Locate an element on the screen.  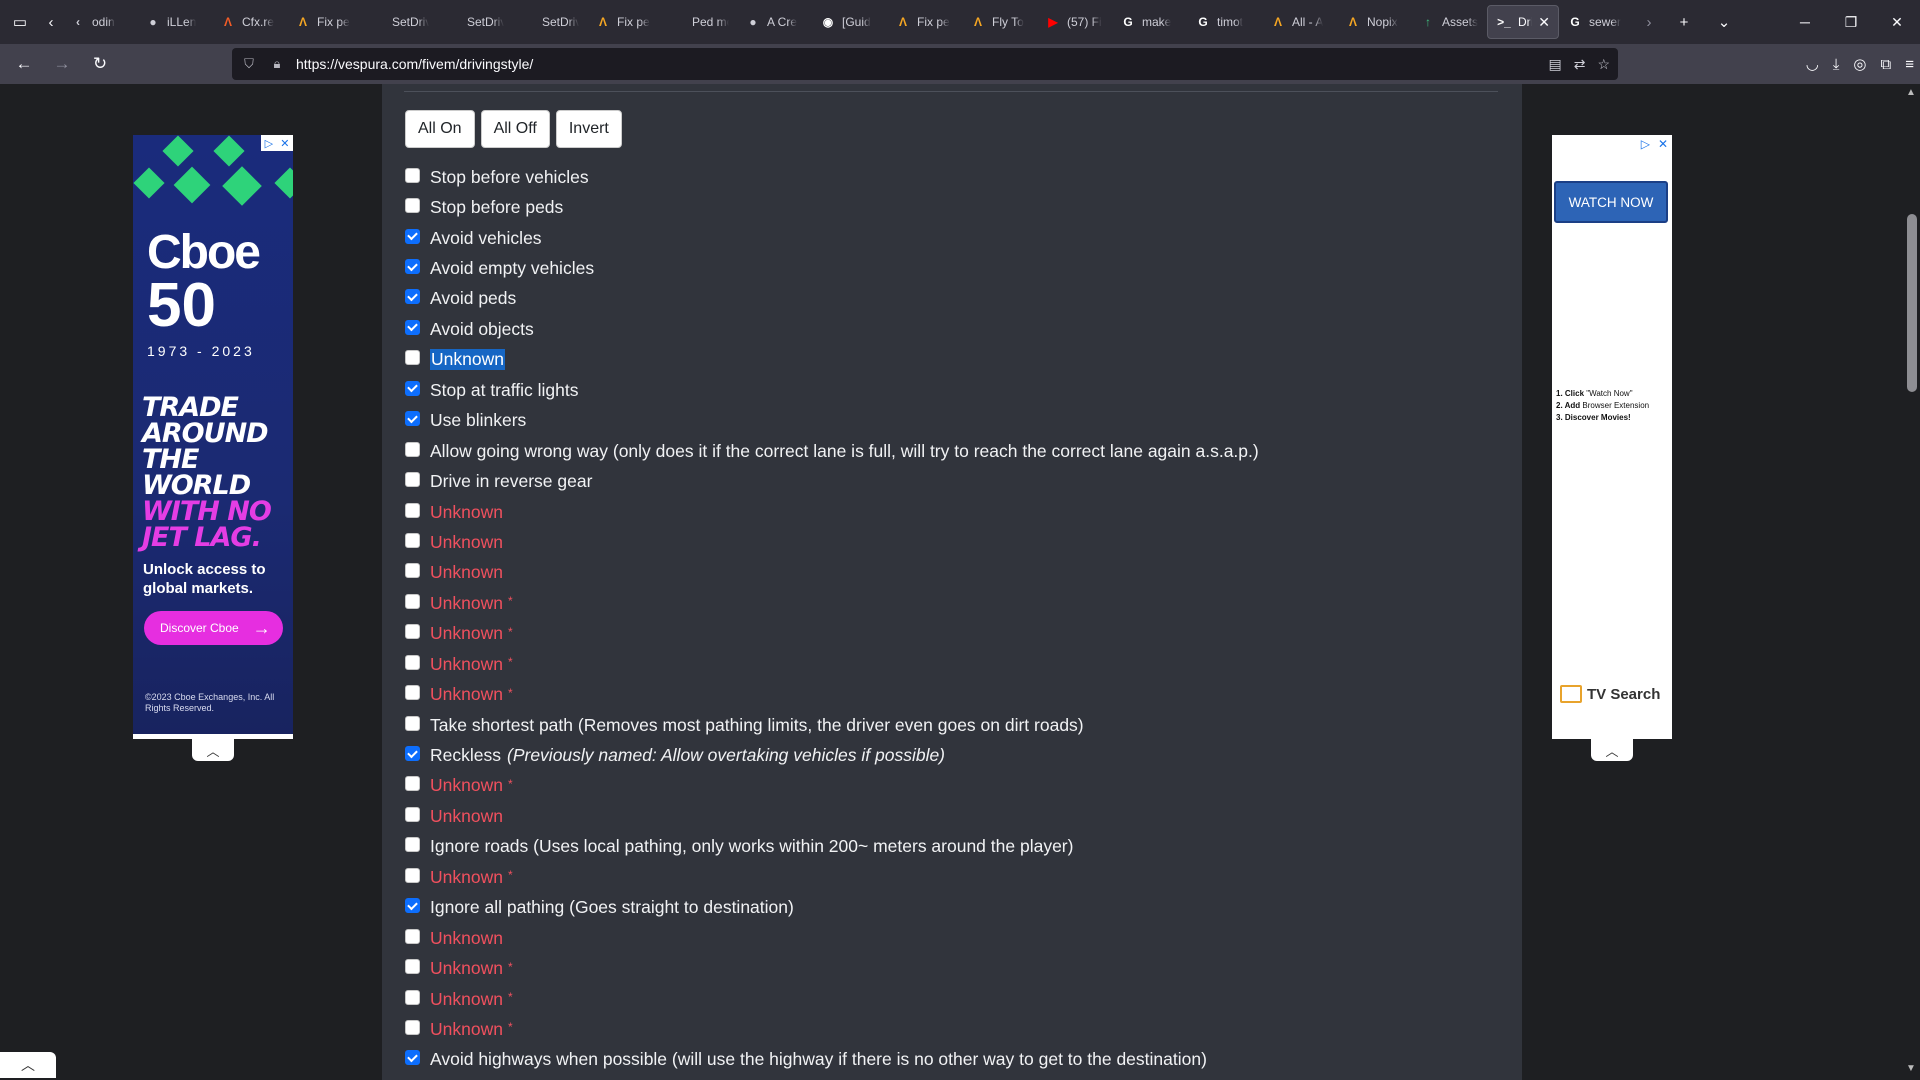
all-on-button: All On is located at coordinates (440, 129).